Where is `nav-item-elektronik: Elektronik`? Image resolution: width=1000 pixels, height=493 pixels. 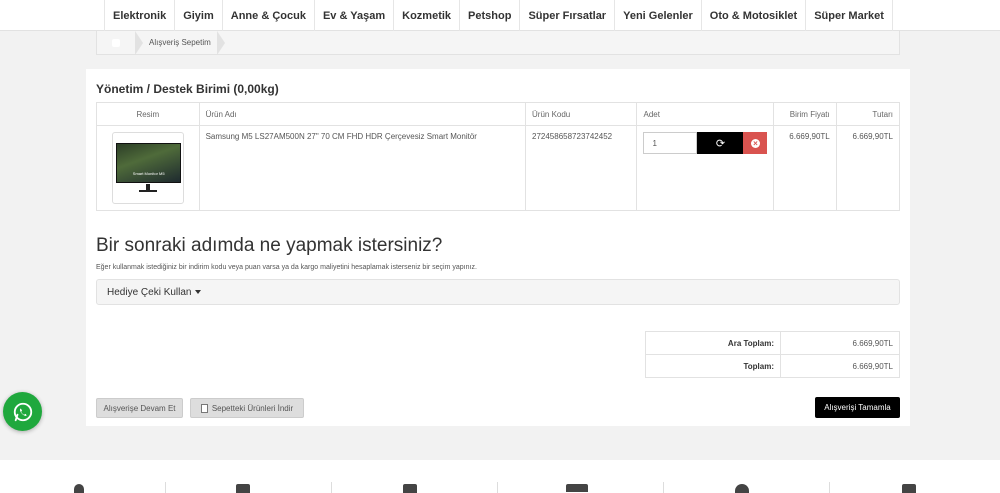 nav-item-elektronik: Elektronik is located at coordinates (139, 15).